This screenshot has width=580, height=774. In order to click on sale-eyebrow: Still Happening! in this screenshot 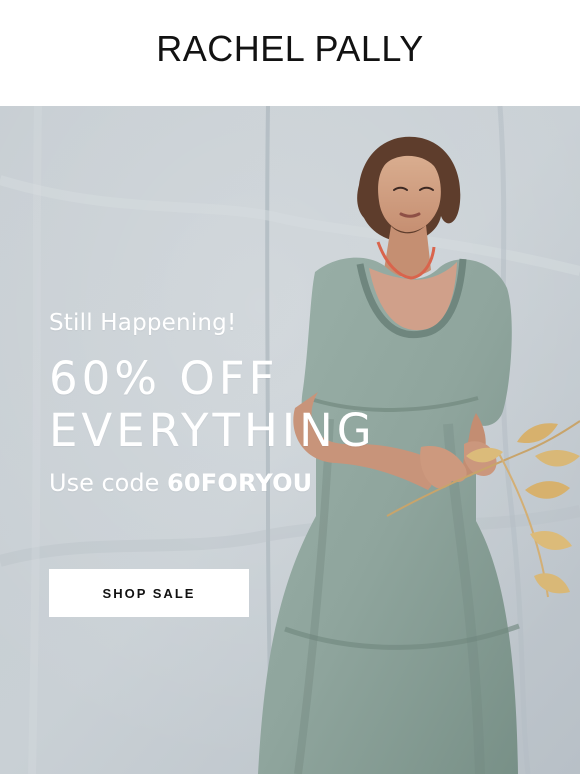, I will do `click(143, 323)`.